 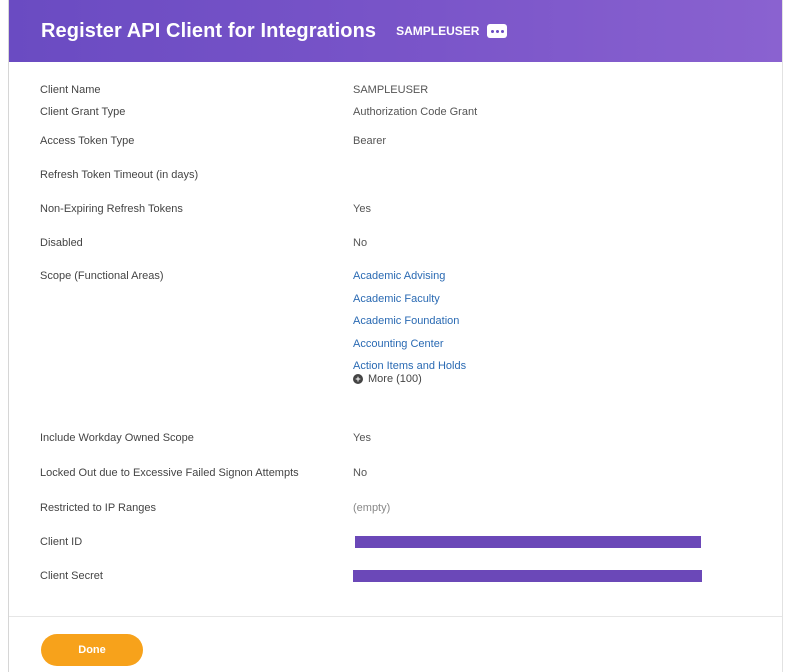 What do you see at coordinates (409, 349) in the screenshot?
I see `scope-link: Accounting Center` at bounding box center [409, 349].